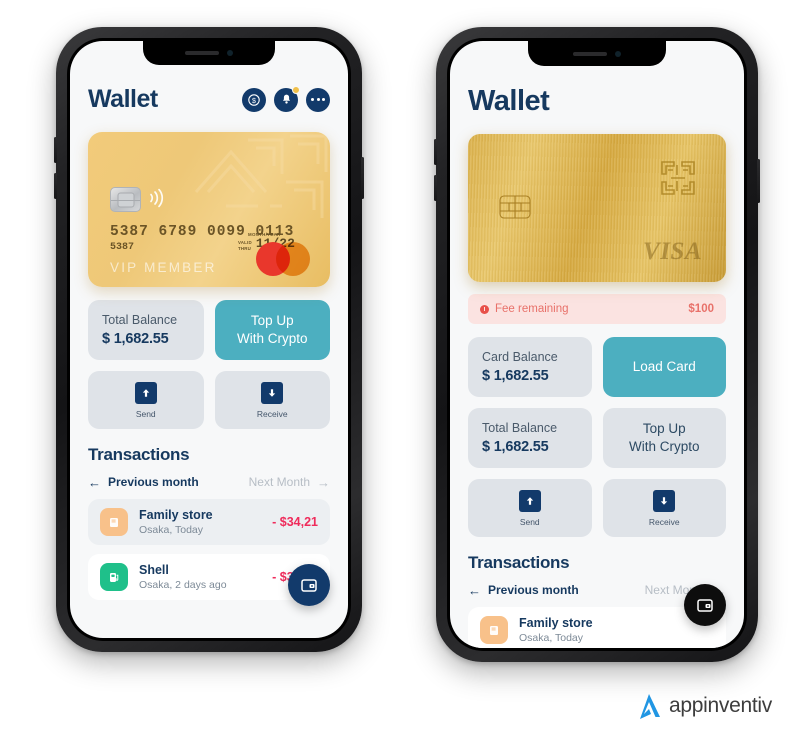 The width and height of the screenshot is (800, 734). Describe the element at coordinates (318, 99) in the screenshot. I see `more-options-icon` at that location.